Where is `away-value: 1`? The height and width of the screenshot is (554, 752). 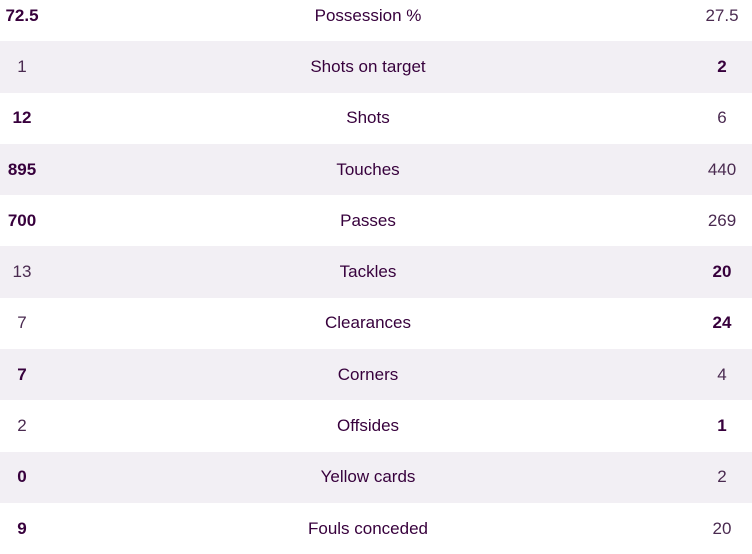
away-value: 1 is located at coordinates (722, 426).